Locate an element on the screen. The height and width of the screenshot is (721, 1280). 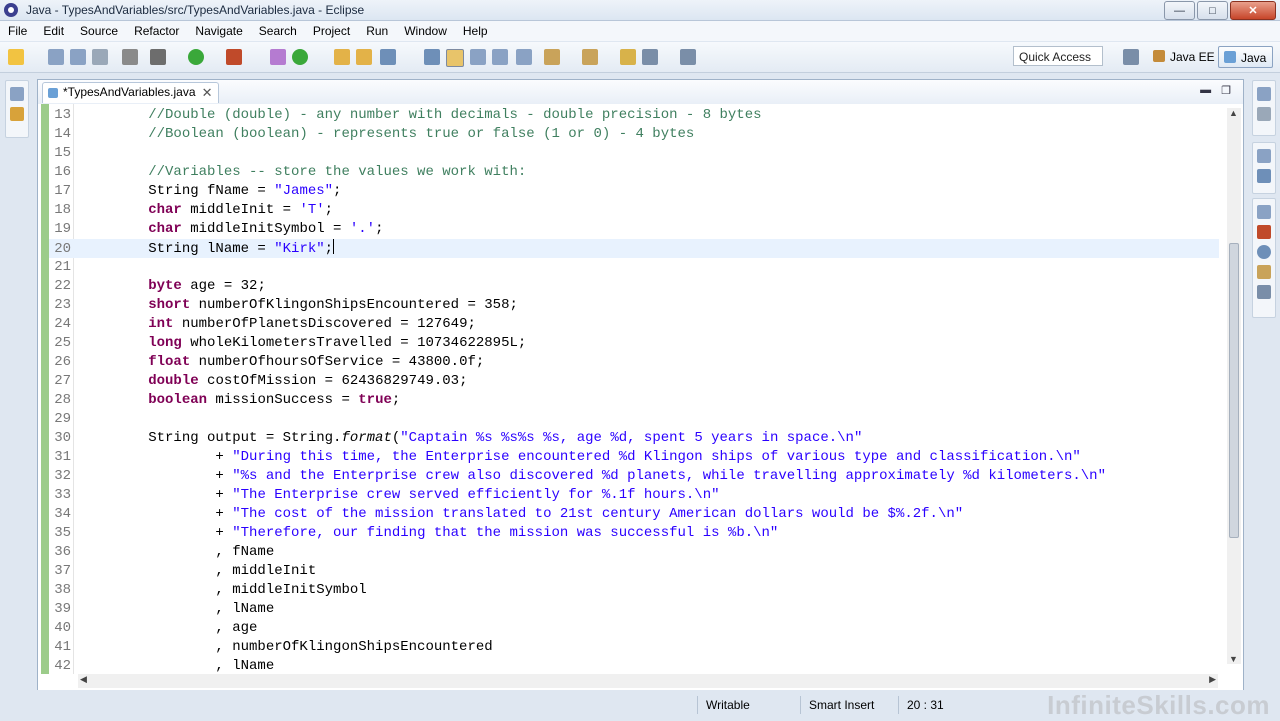
code-line: 17 String fName = "James"; is located at coordinates (634, 191).